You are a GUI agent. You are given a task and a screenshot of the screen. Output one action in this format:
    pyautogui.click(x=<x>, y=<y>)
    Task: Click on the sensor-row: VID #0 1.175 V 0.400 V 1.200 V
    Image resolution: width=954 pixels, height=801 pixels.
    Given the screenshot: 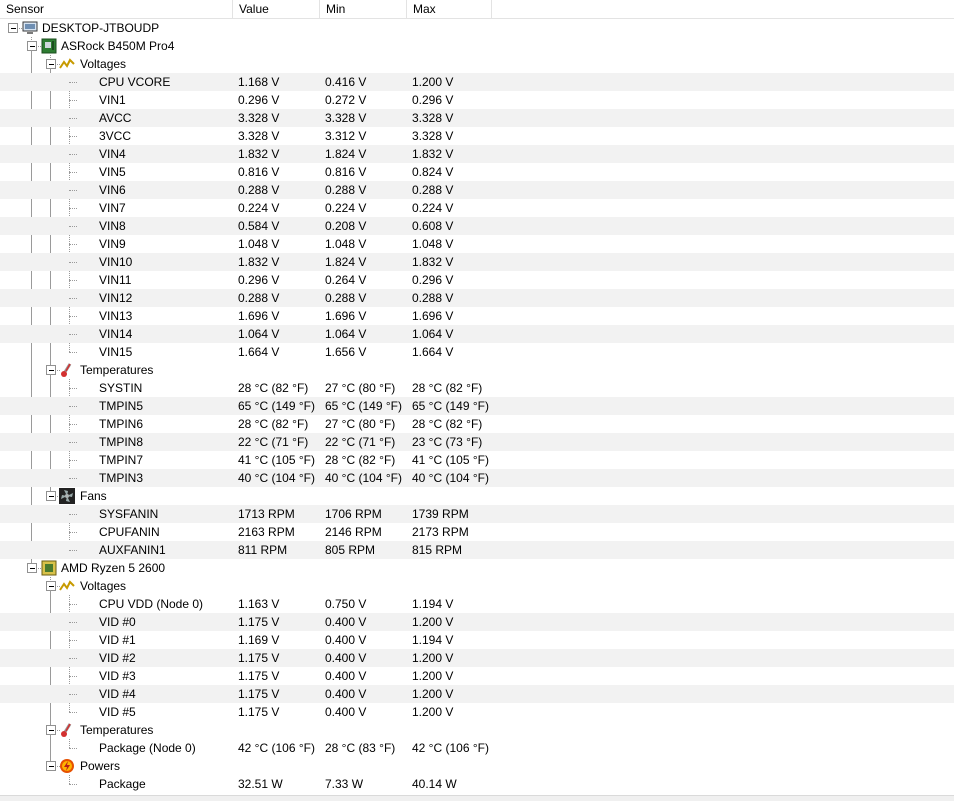 What is the action you would take?
    pyautogui.click(x=477, y=622)
    